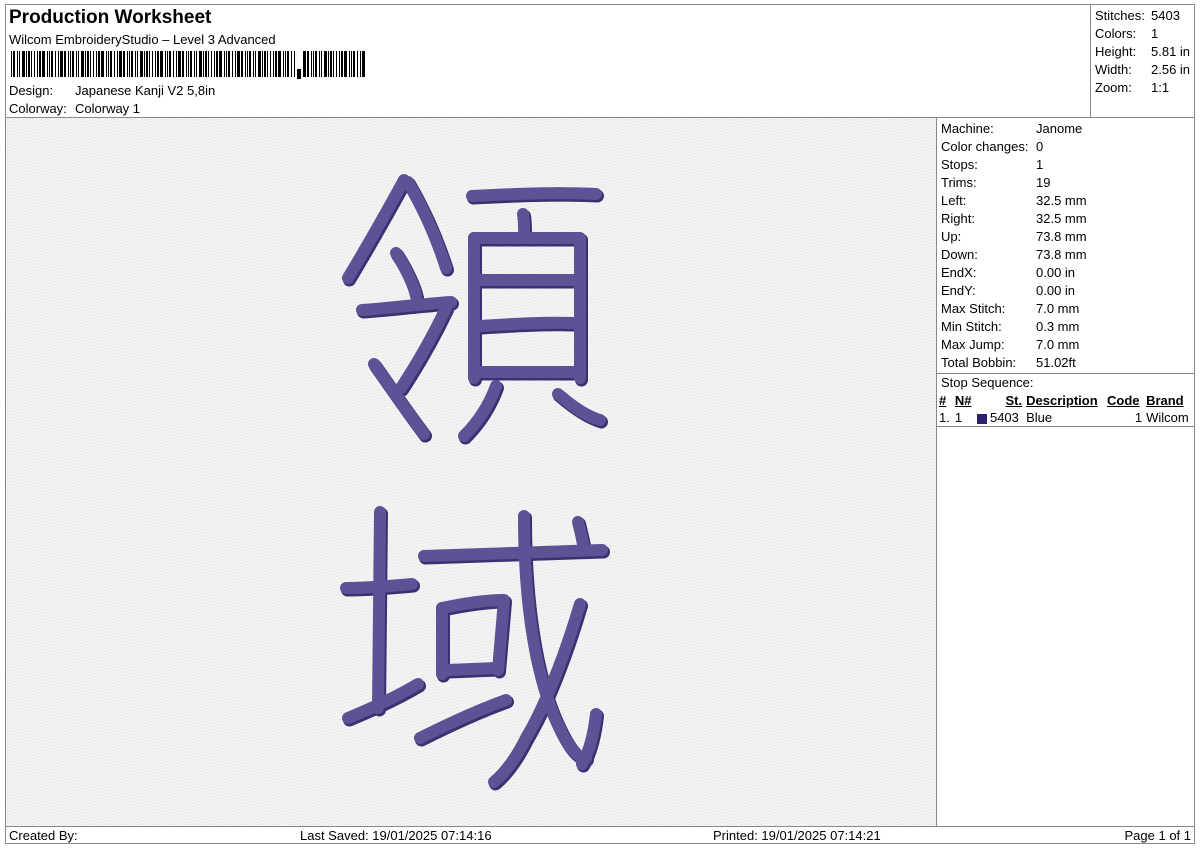 The image size is (1200, 848). I want to click on summary-height: Height: 5.81 in, so click(1143, 51).